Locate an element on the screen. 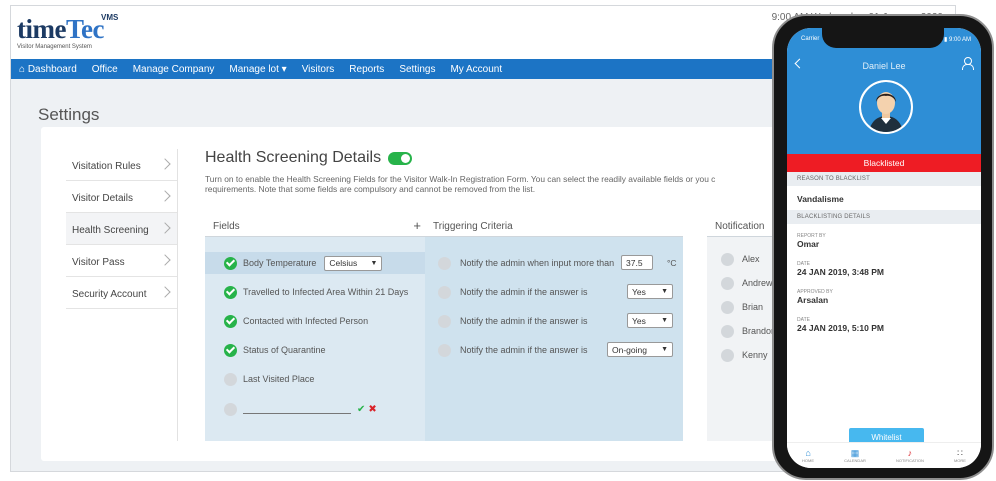  person-name: Brian is located at coordinates (753, 307).